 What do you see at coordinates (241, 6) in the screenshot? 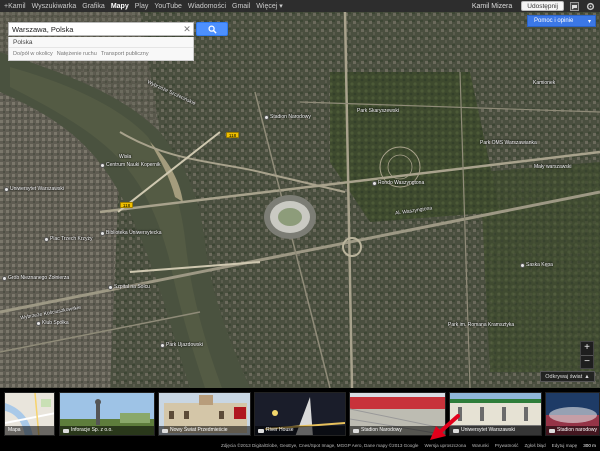
I see `gbar-item-gmail: Gmail` at bounding box center [241, 6].